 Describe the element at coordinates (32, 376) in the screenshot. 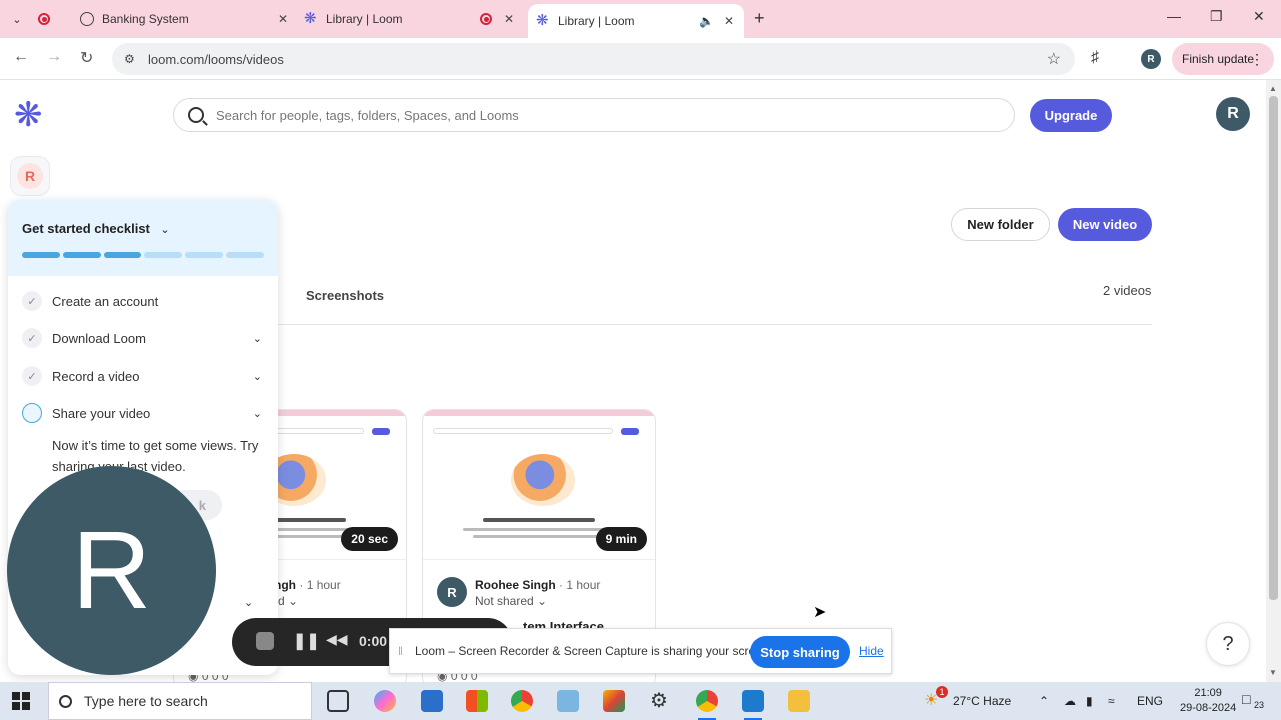

I see `check-icon: ✓` at that location.